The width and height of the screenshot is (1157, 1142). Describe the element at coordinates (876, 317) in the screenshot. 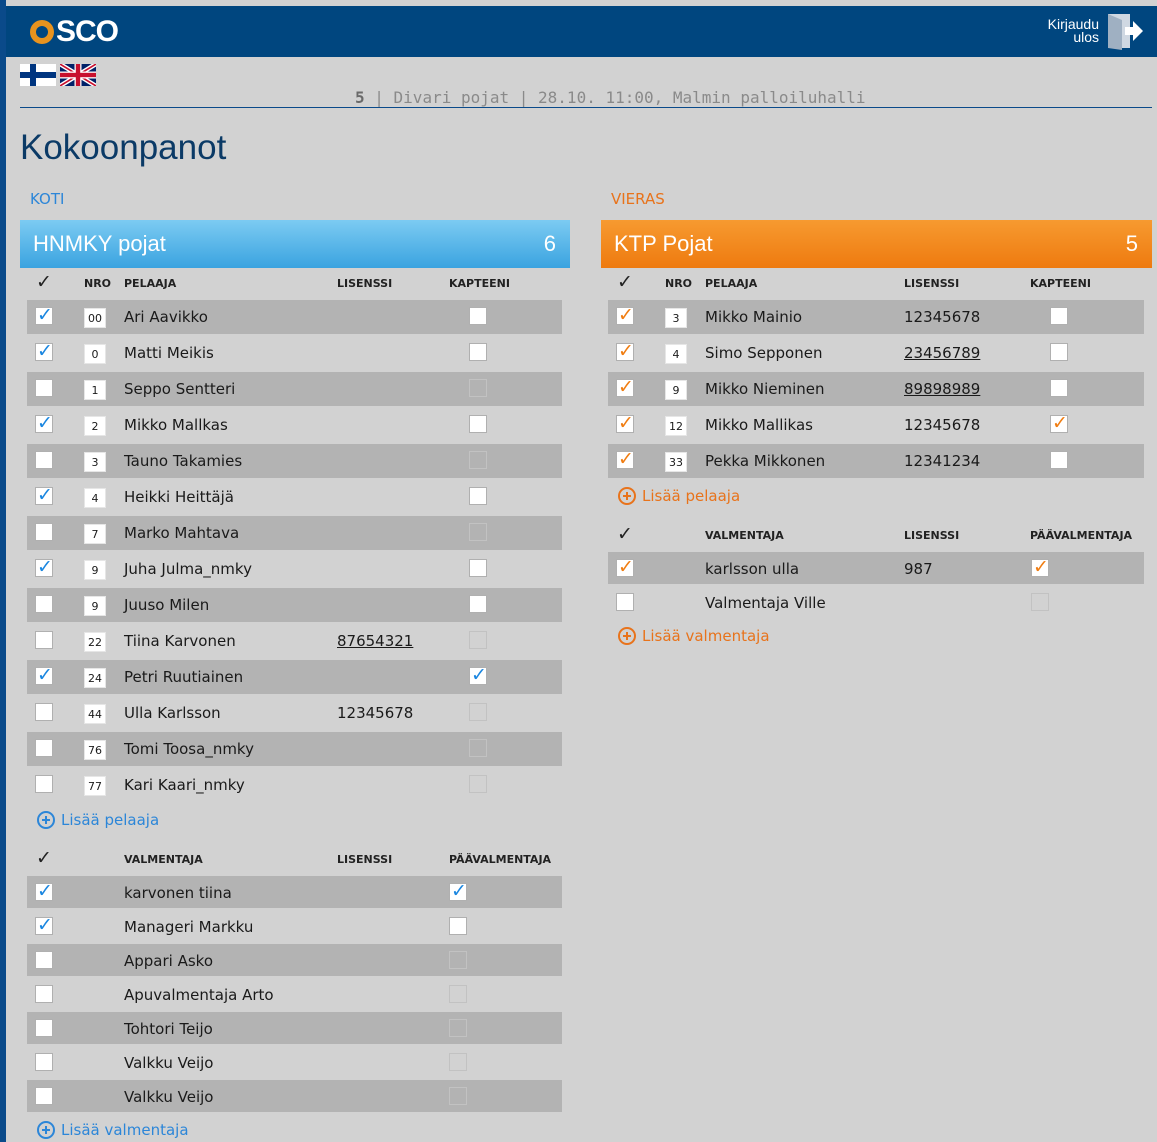

I see `player-row: 3 Mikko Mainio 12345678` at that location.